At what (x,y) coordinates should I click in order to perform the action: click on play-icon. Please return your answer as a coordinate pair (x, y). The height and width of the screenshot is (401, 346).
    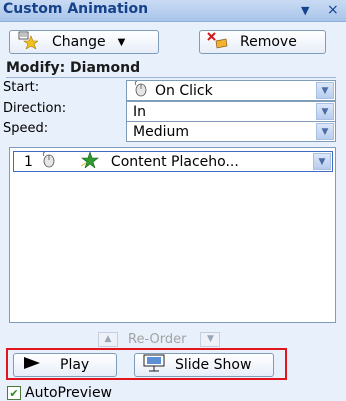
    Looking at the image, I should click on (32, 365).